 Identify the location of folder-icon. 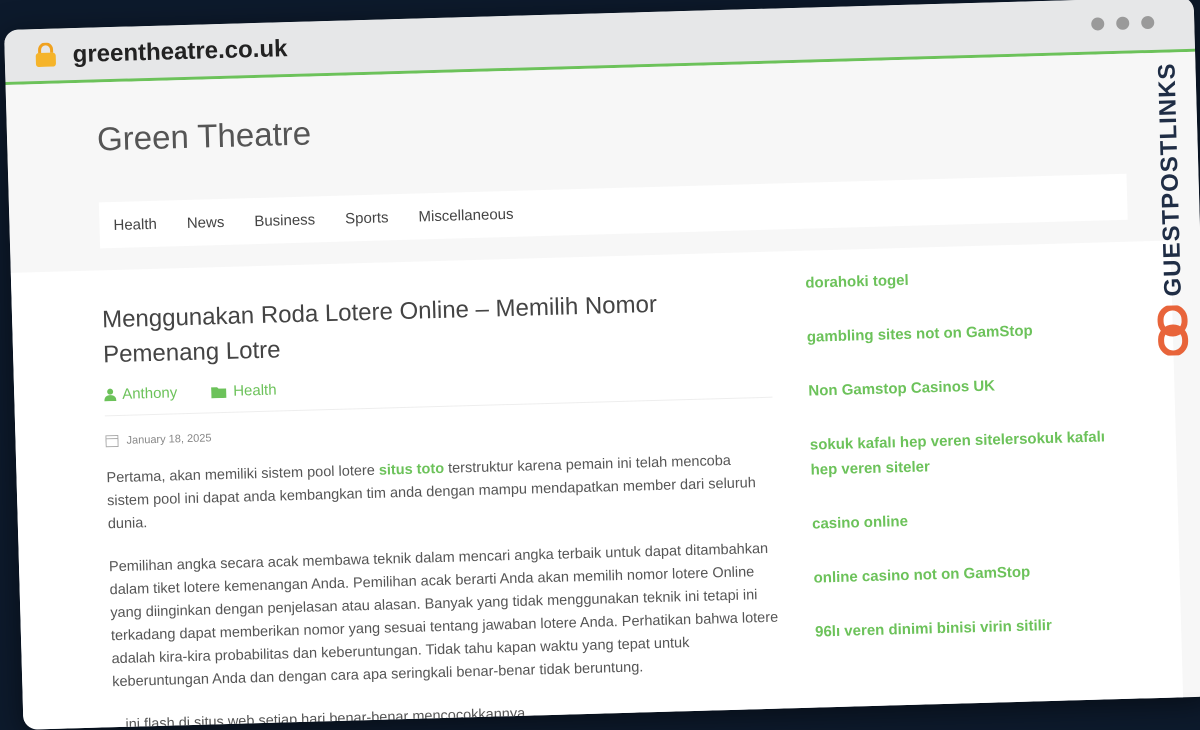
(219, 391).